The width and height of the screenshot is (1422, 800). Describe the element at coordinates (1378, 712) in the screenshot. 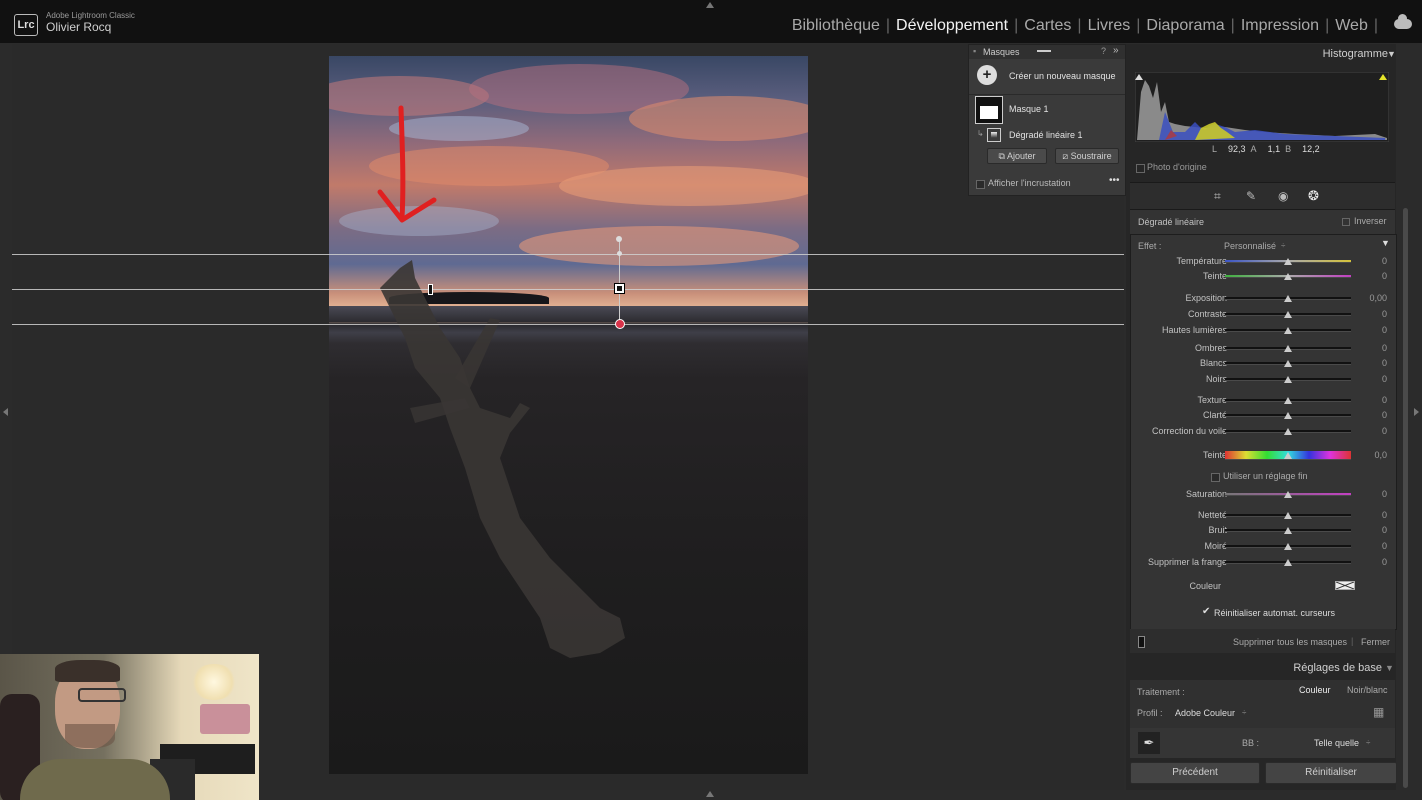

I see `profile-browser-icon: ▦` at that location.